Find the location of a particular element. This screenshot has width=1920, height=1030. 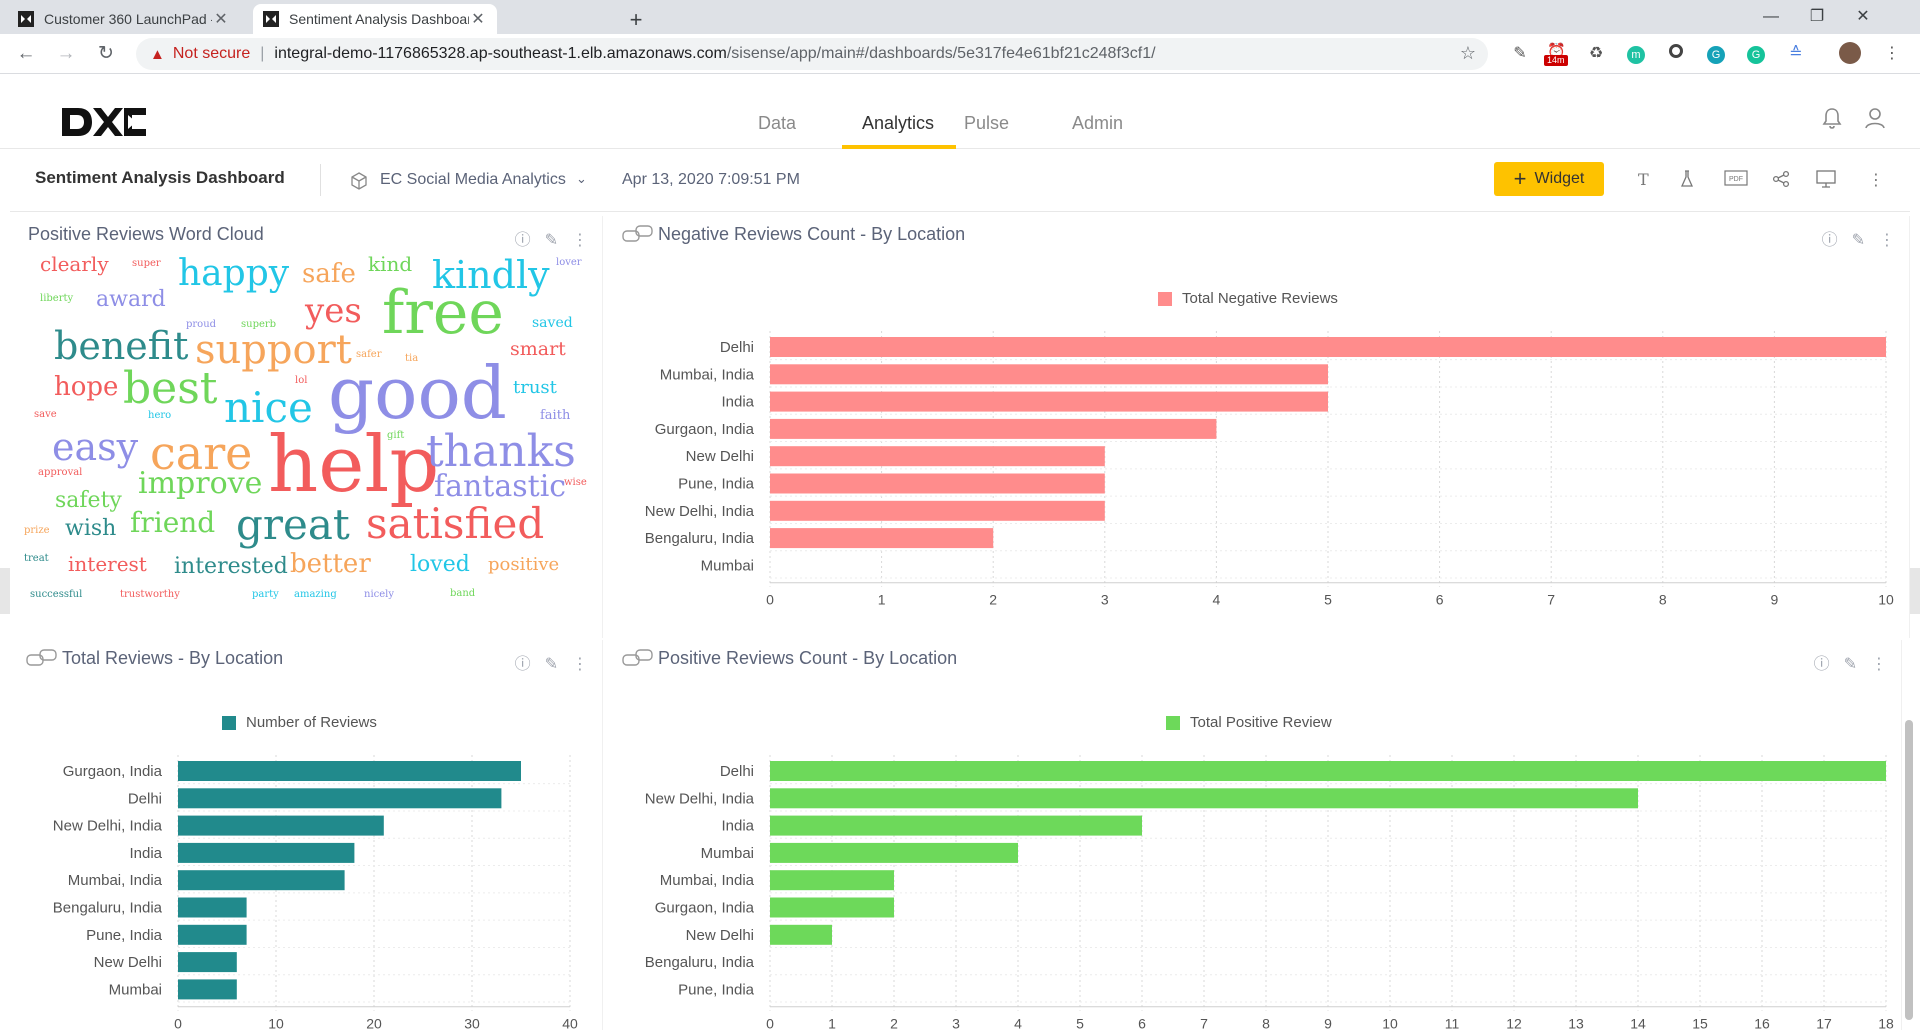

grammarly-green-icon: G is located at coordinates (1756, 54).